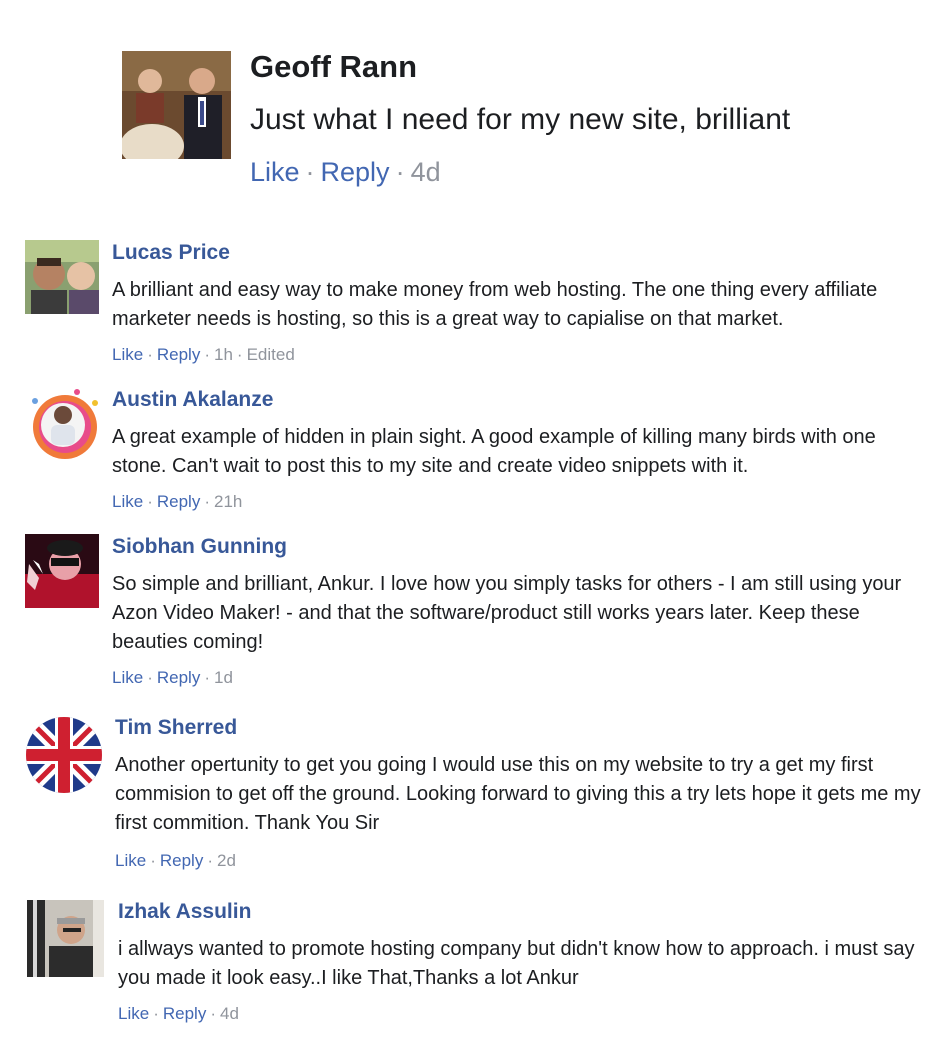  Describe the element at coordinates (226, 860) in the screenshot. I see `comment-timestamp: 2d` at that location.